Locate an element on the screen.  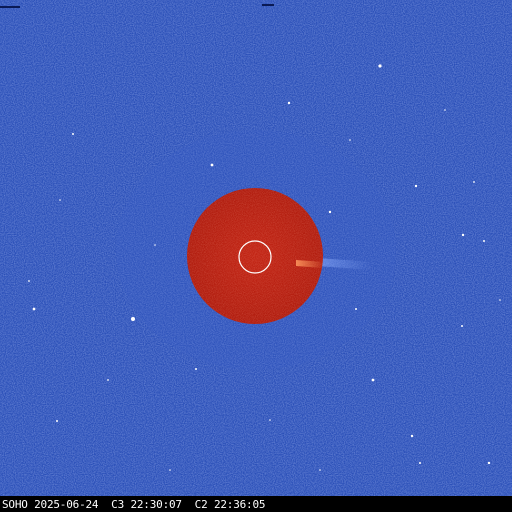
image-caption: SOHO 2025-06-24 C3 22:30:07 C2 22:36:05 is located at coordinates (134, 504).